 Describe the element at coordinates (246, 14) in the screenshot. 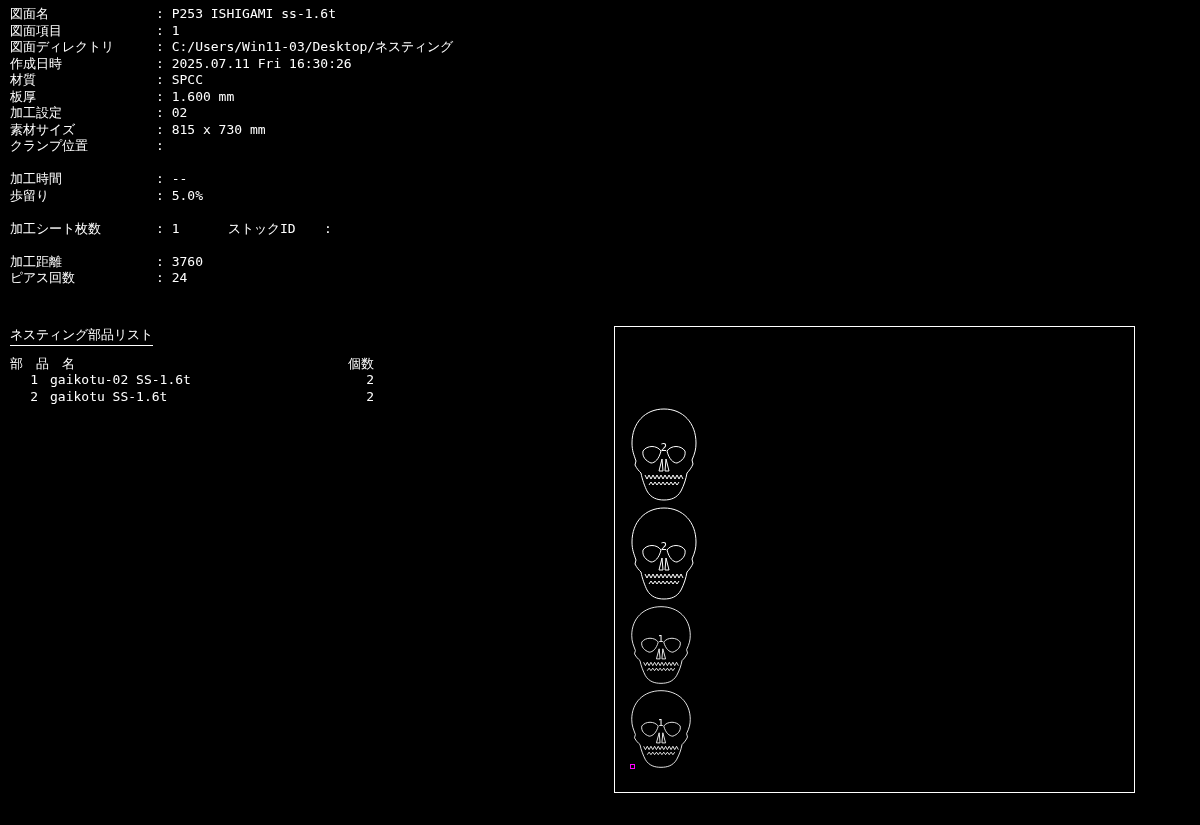

I see `field-value: : P253 ISHIGAMI ss-1.6t` at that location.